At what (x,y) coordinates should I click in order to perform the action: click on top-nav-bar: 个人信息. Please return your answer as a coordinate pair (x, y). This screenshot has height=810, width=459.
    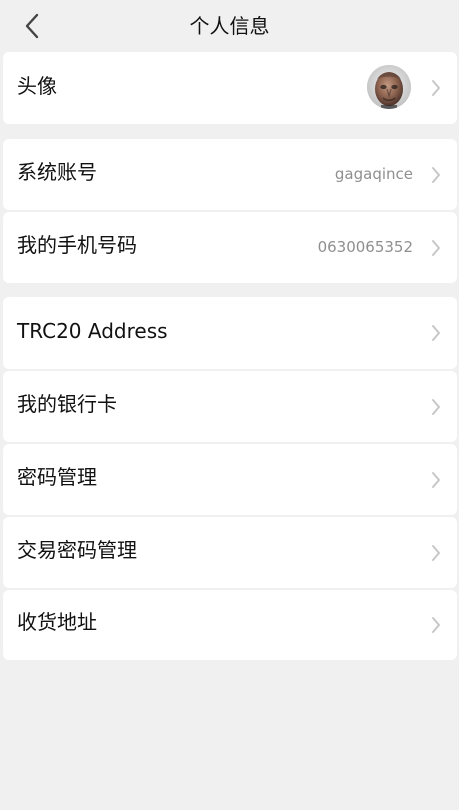
    Looking at the image, I should click on (229, 26).